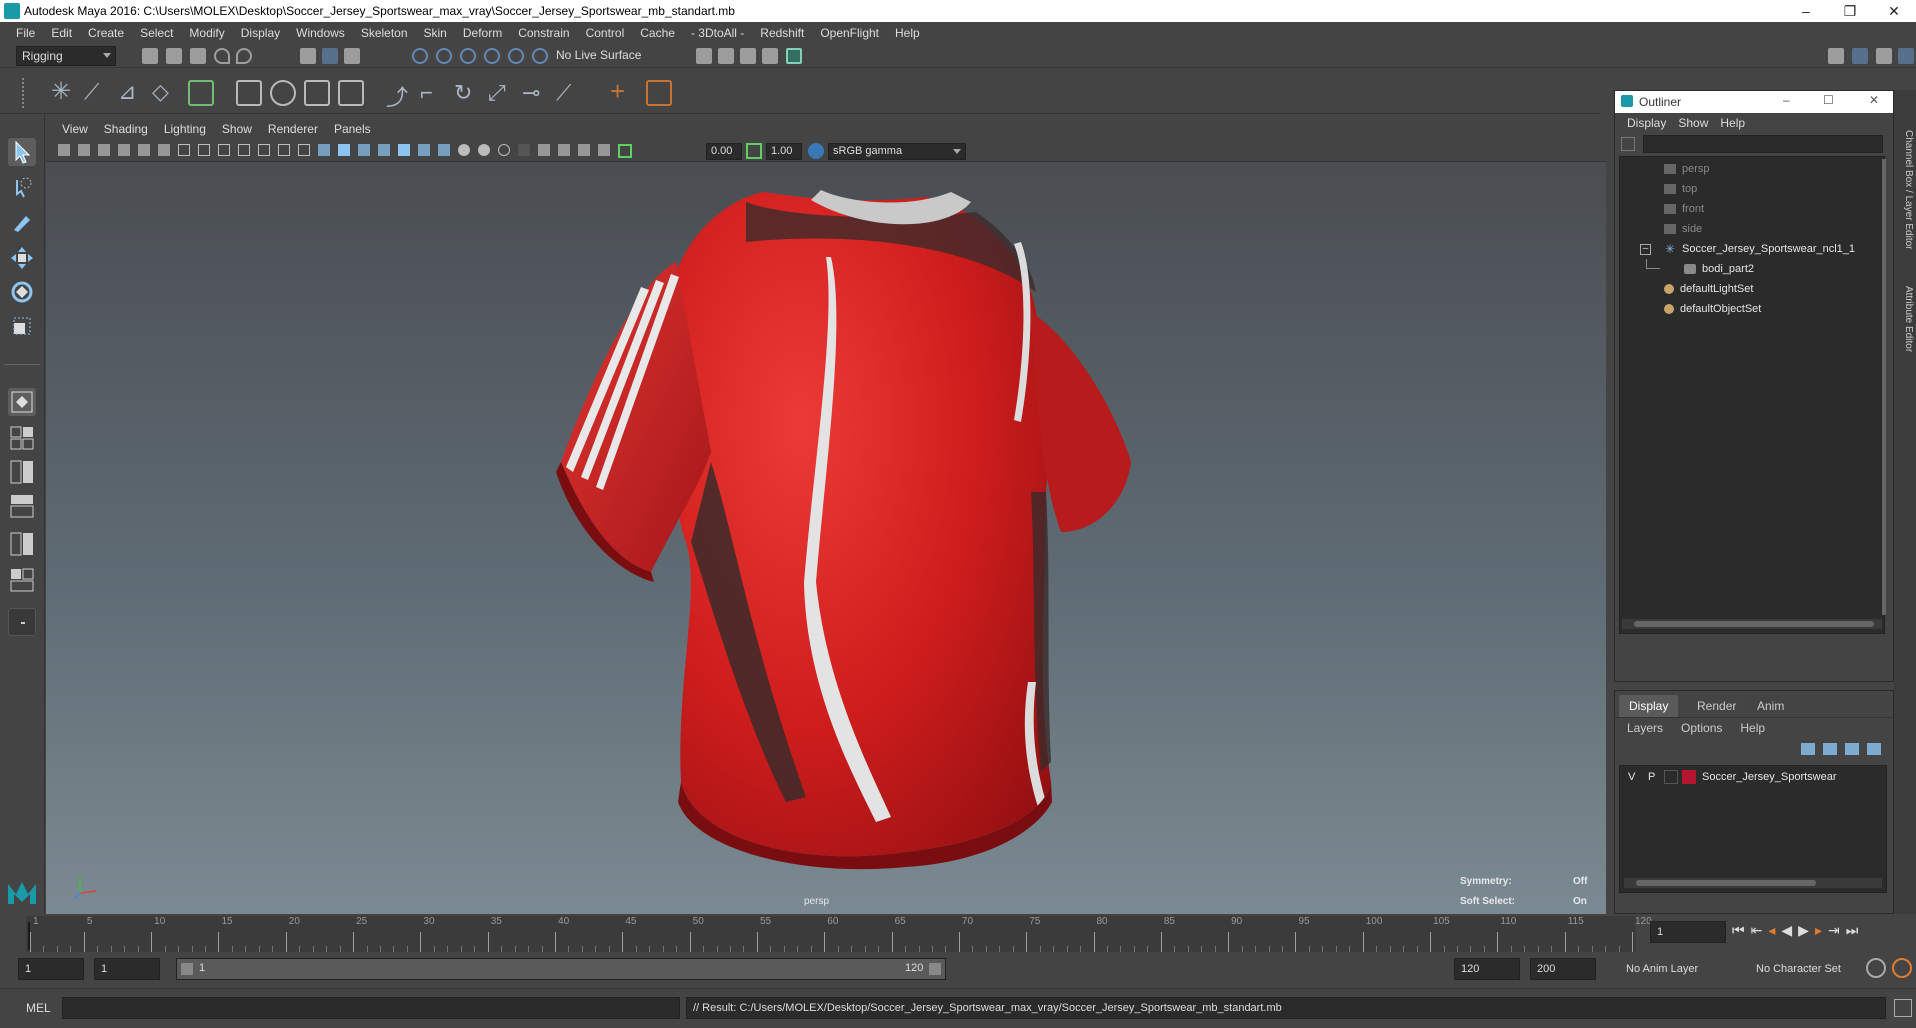  What do you see at coordinates (131, 93) in the screenshot?
I see `ik-spline-icon: ⊿` at bounding box center [131, 93].